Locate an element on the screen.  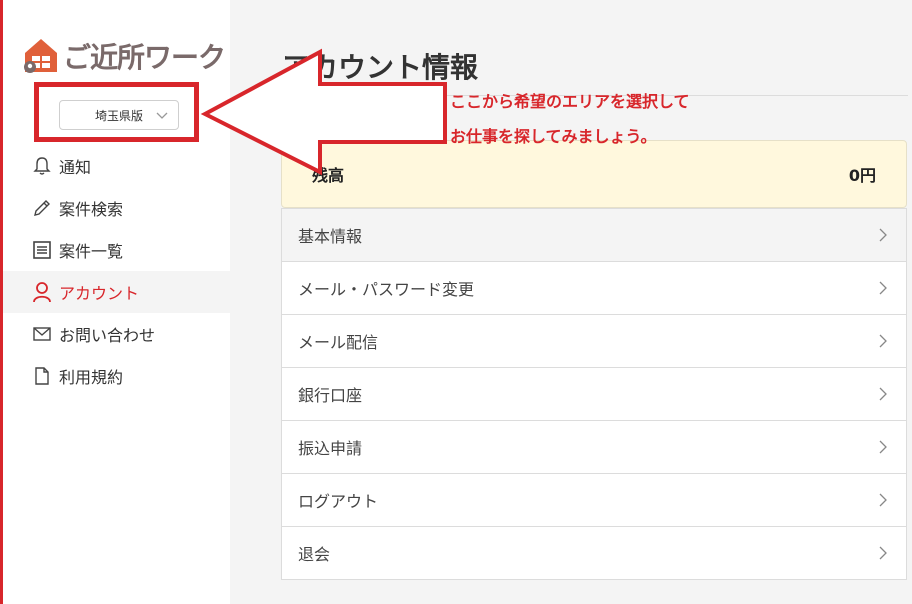
menu-item-bank-account: 銀行口座 is located at coordinates (594, 393).